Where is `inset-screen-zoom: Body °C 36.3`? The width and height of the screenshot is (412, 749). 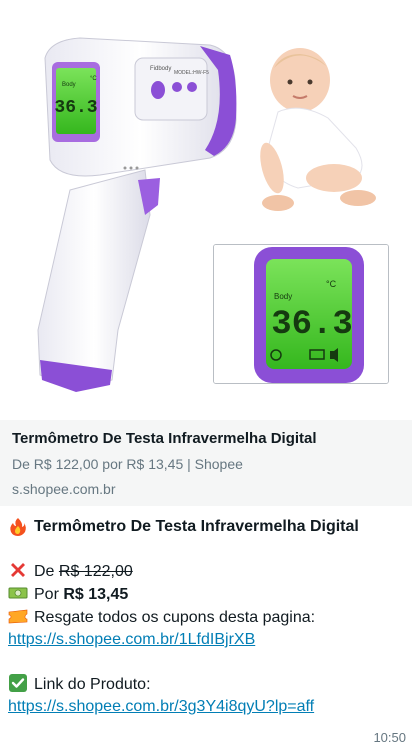
inset-screen-zoom: Body °C 36.3 is located at coordinates (301, 314).